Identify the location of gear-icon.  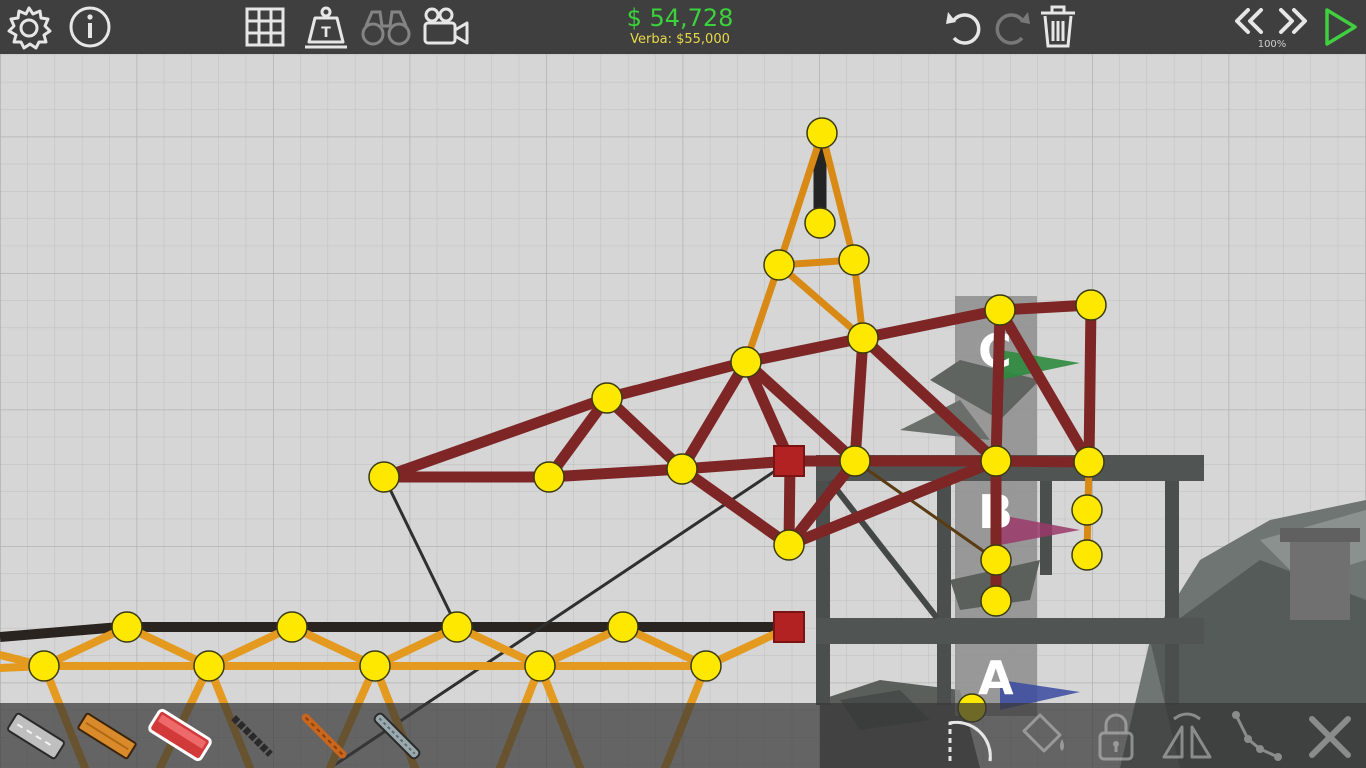
(29, 28).